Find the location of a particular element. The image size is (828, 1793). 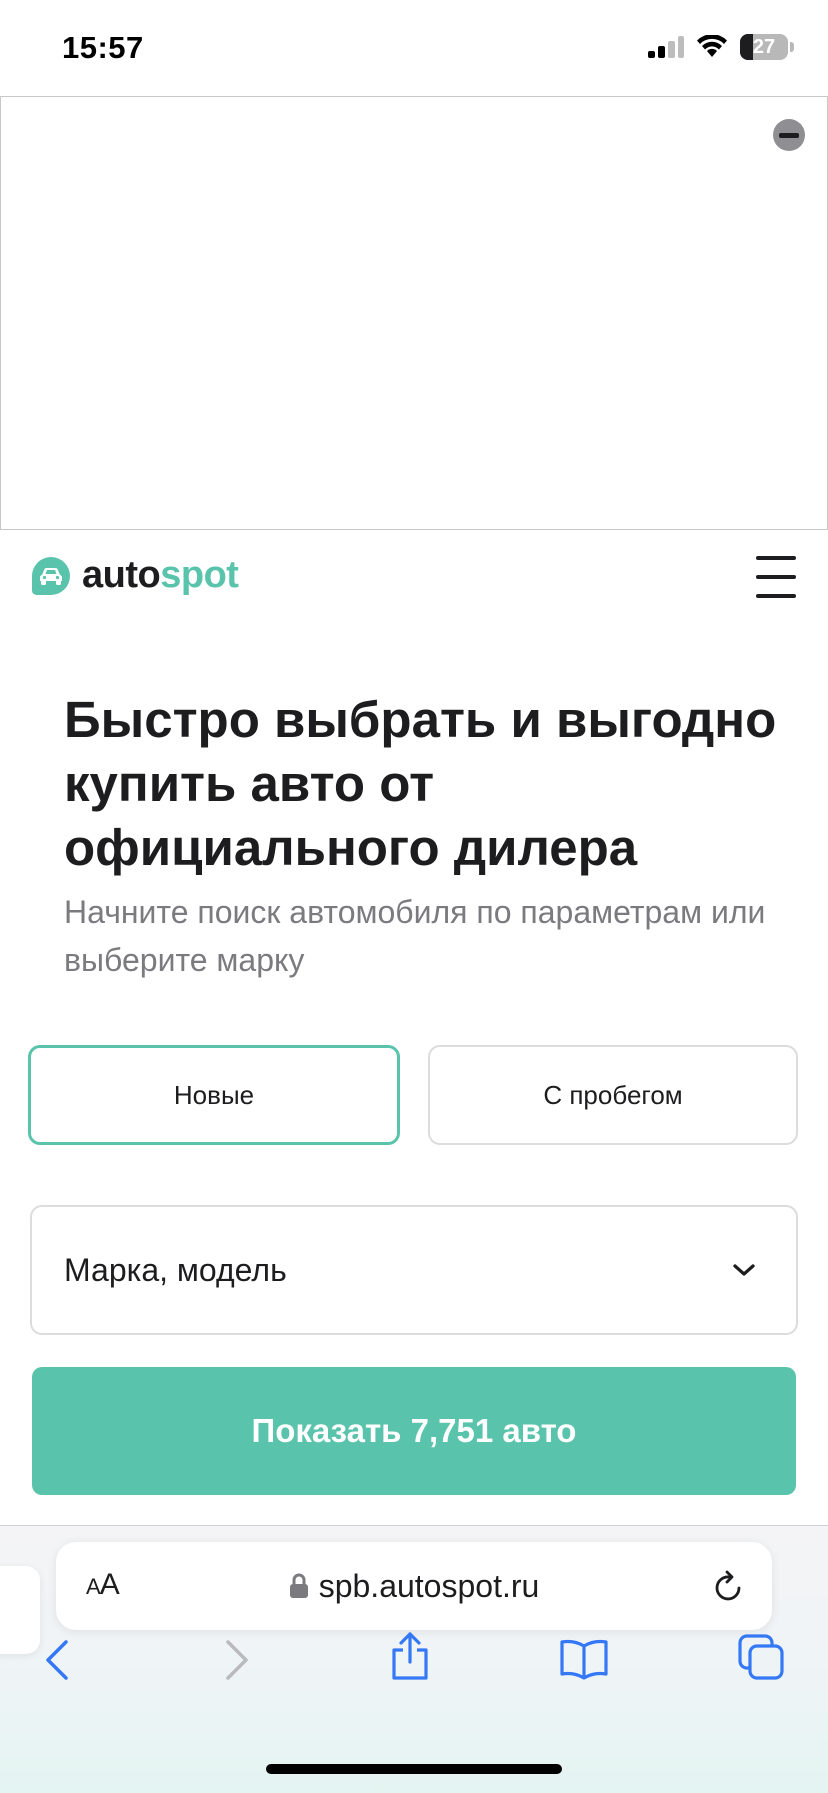

lock-icon is located at coordinates (298, 1585).